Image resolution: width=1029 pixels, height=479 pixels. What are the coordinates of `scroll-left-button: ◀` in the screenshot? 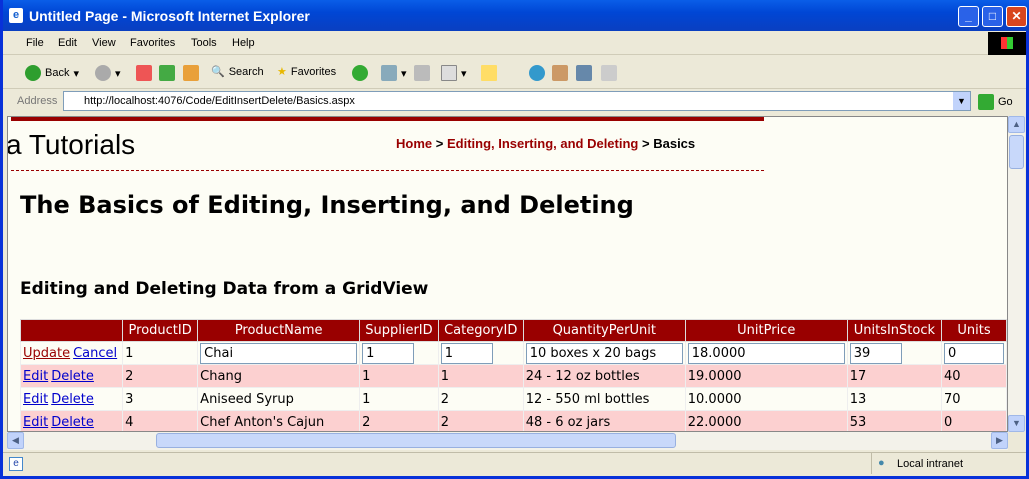 It's located at (15, 440).